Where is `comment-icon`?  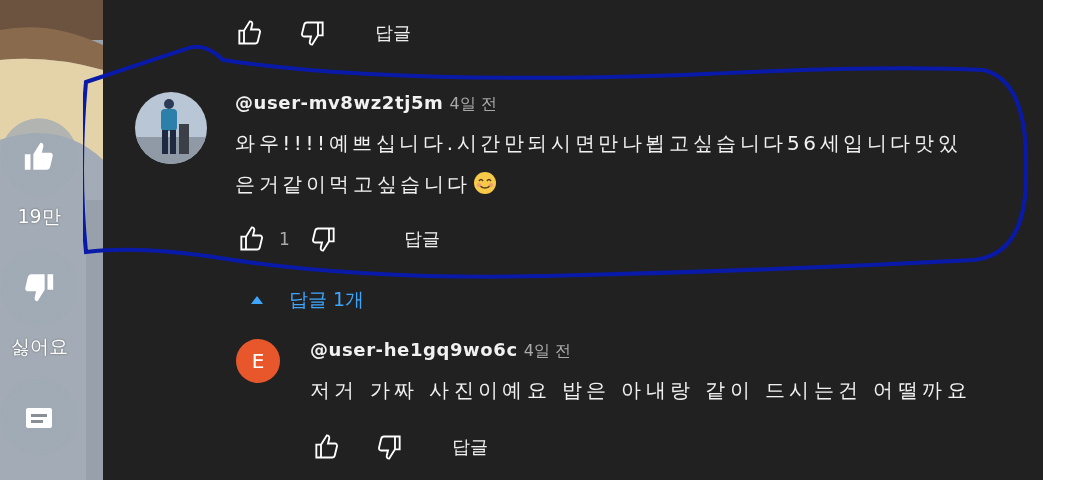
comment-icon is located at coordinates (39, 417).